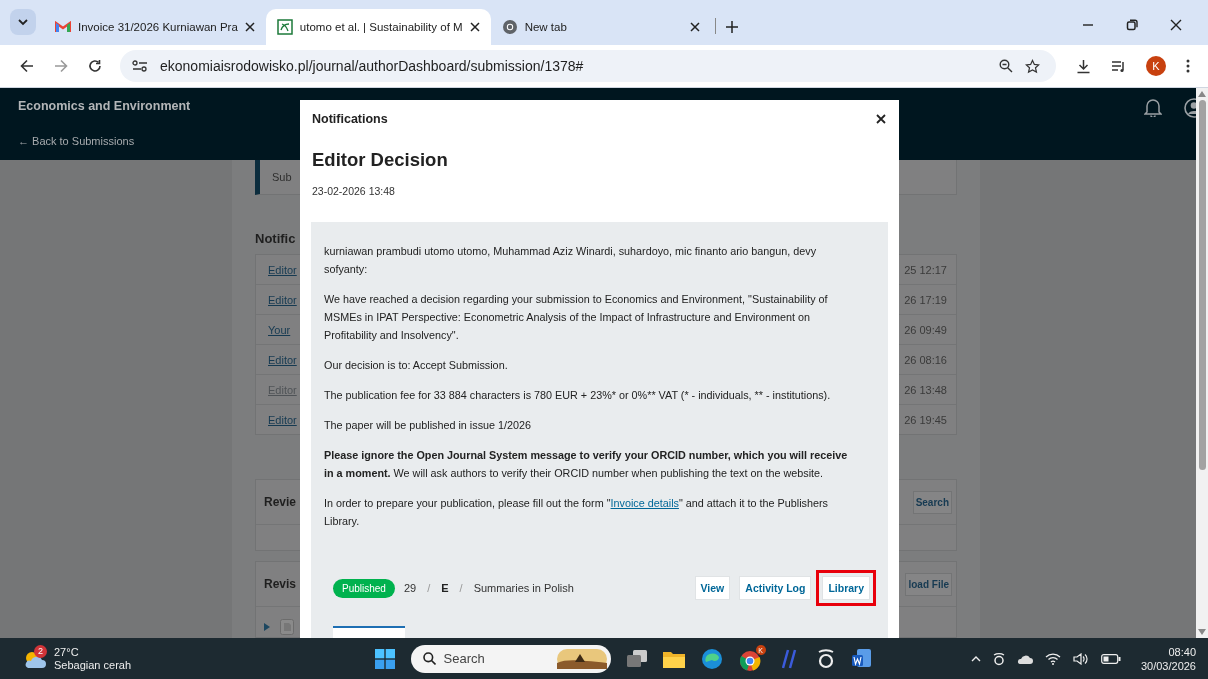 The width and height of the screenshot is (1208, 679). What do you see at coordinates (1080, 658) in the screenshot?
I see `speaker-icon` at bounding box center [1080, 658].